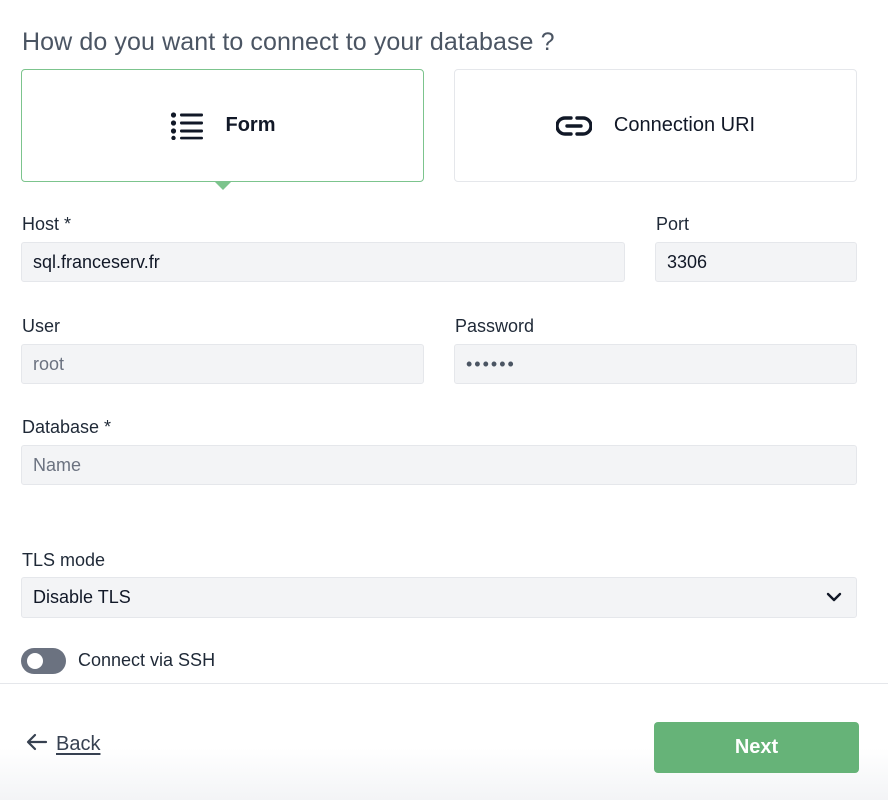 The image size is (888, 800). Describe the element at coordinates (64, 560) in the screenshot. I see `tls-mode-label: TLS mode` at that location.